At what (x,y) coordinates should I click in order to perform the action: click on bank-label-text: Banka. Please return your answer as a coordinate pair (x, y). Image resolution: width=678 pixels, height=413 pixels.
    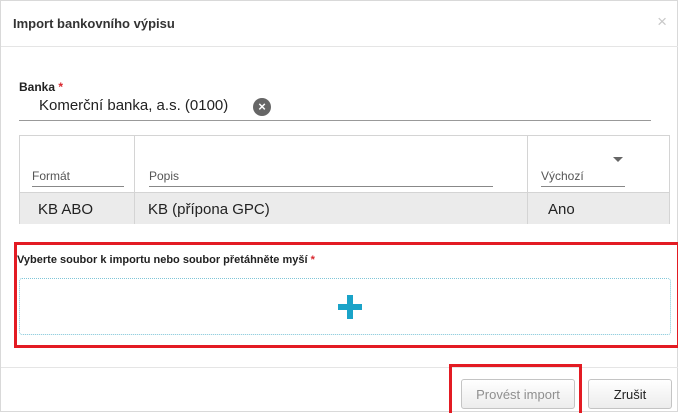
    Looking at the image, I should click on (37, 87).